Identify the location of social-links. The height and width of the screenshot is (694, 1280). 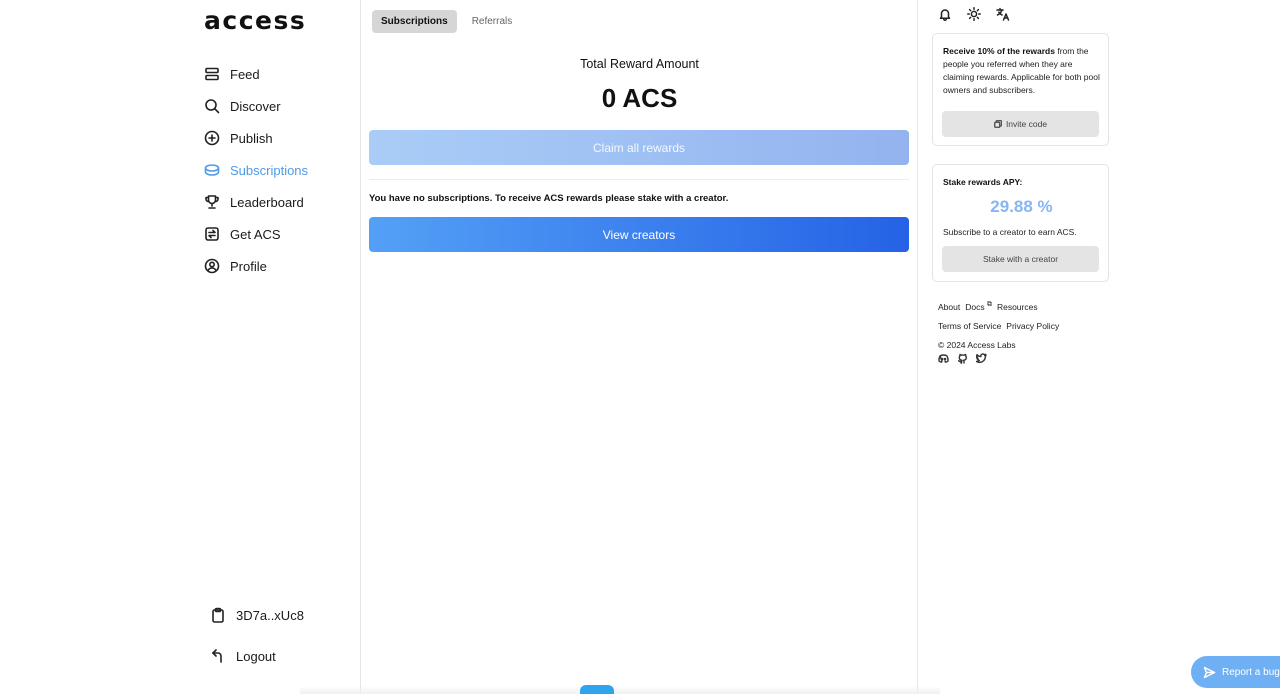
(962, 358).